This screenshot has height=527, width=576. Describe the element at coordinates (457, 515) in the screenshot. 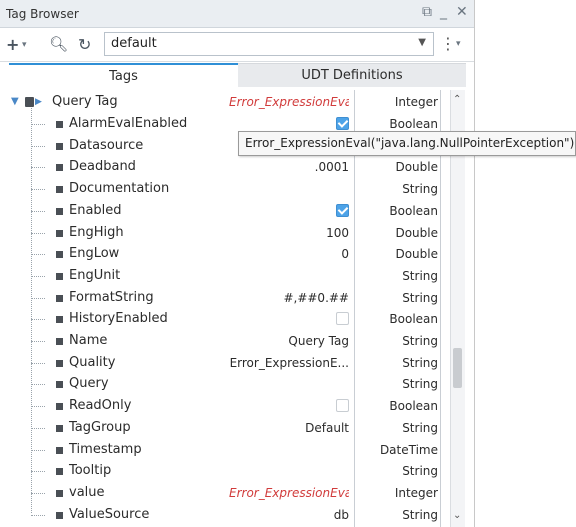

I see `chevron-down-icon: ⌄` at that location.